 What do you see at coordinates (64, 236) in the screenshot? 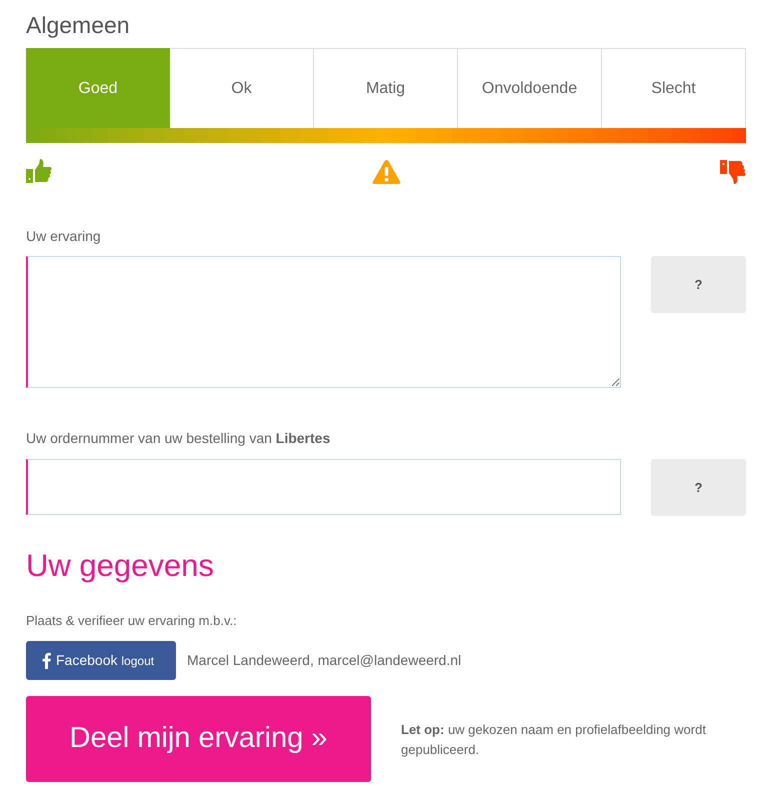
I see `field-label: Uw ervaring` at bounding box center [64, 236].